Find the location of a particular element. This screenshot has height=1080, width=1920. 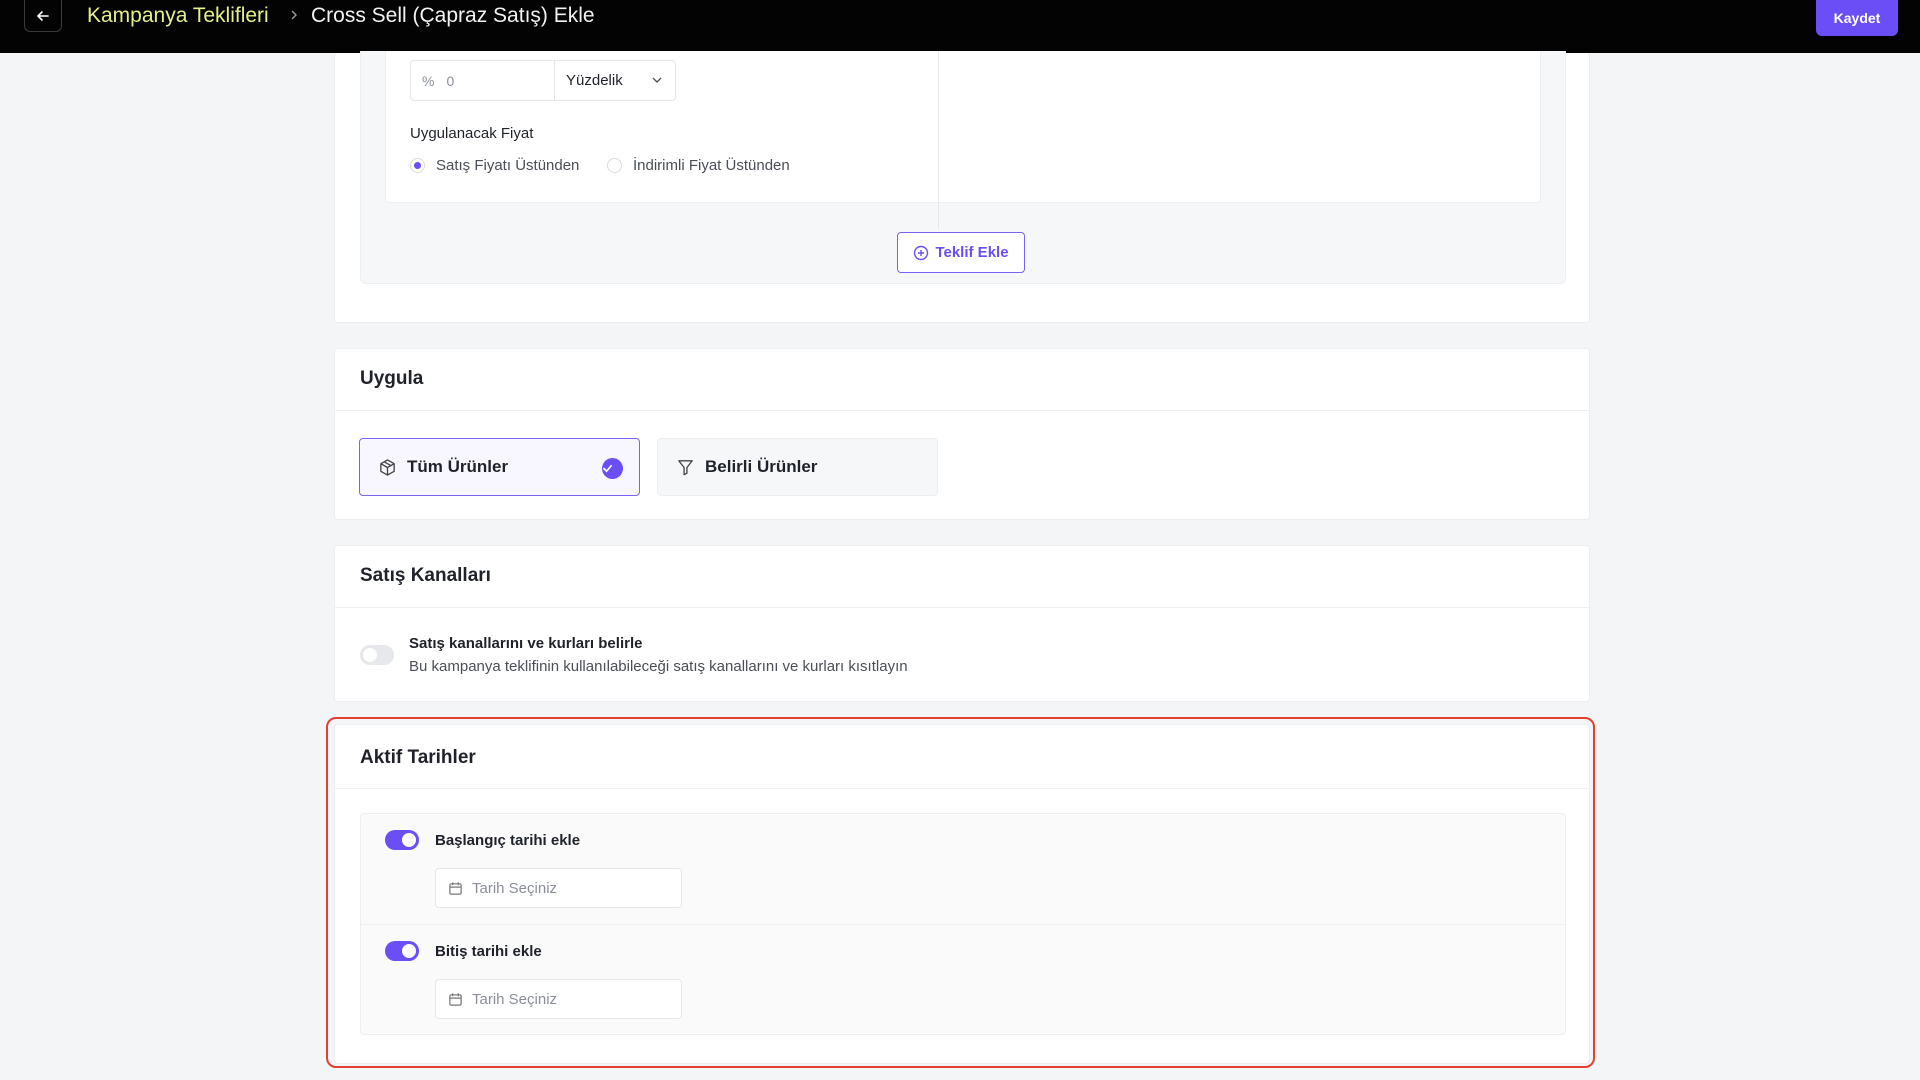

check-icon is located at coordinates (612, 468).